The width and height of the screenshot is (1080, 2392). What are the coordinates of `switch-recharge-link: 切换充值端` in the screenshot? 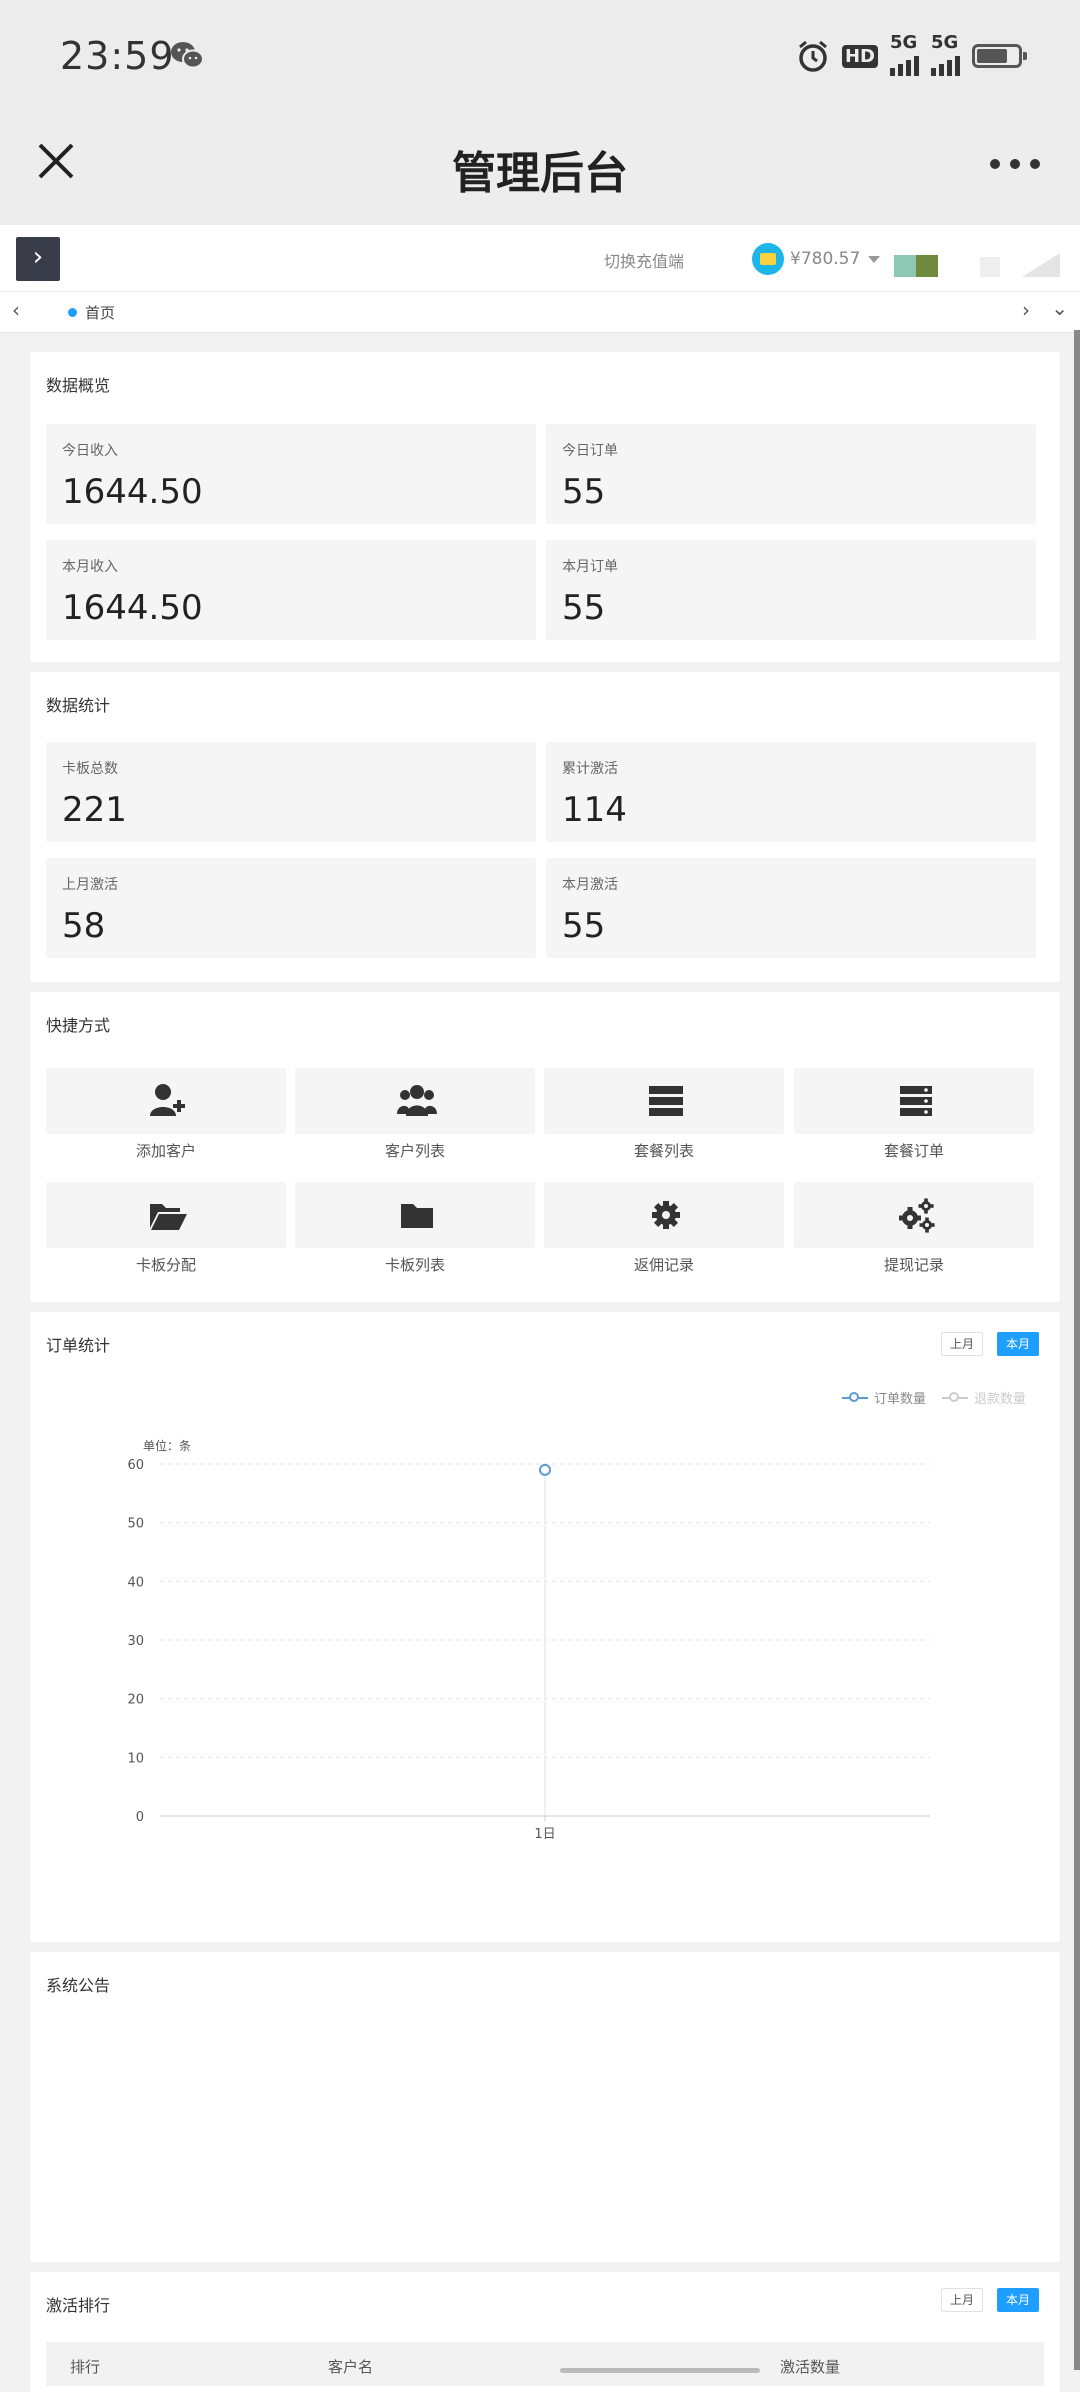 It's located at (644, 260).